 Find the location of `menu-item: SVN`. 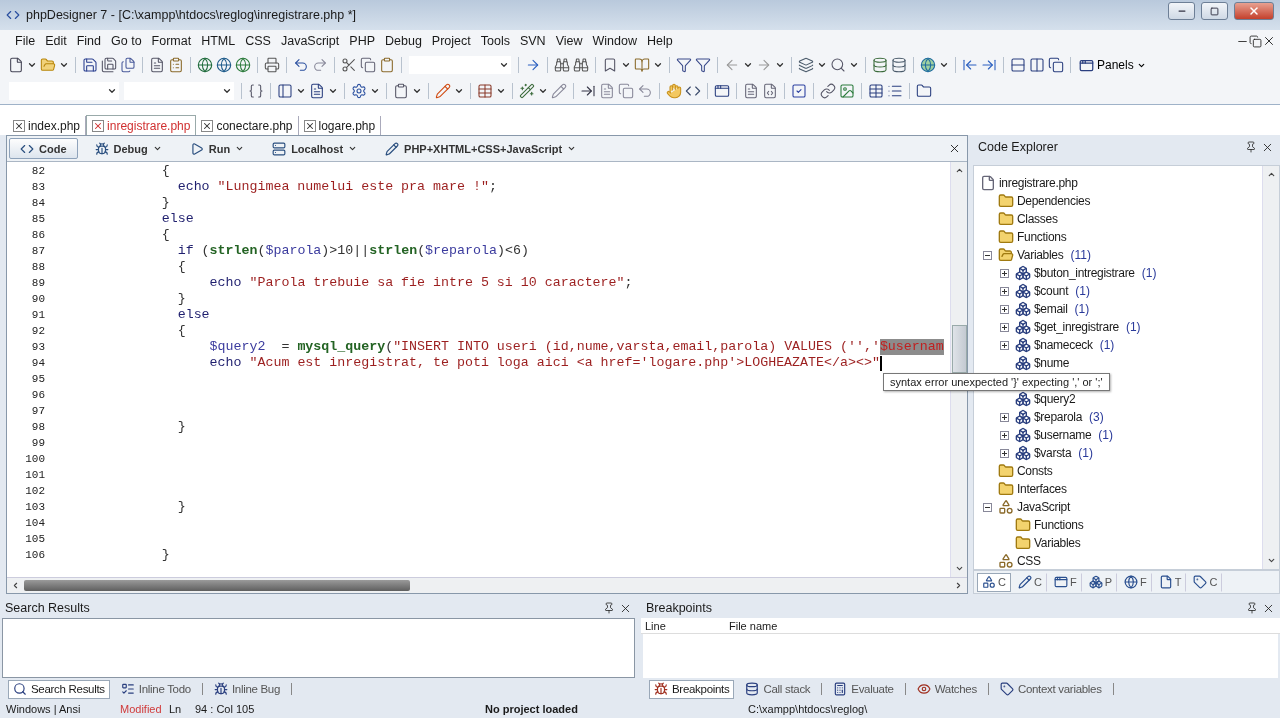

menu-item: SVN is located at coordinates (532, 41).